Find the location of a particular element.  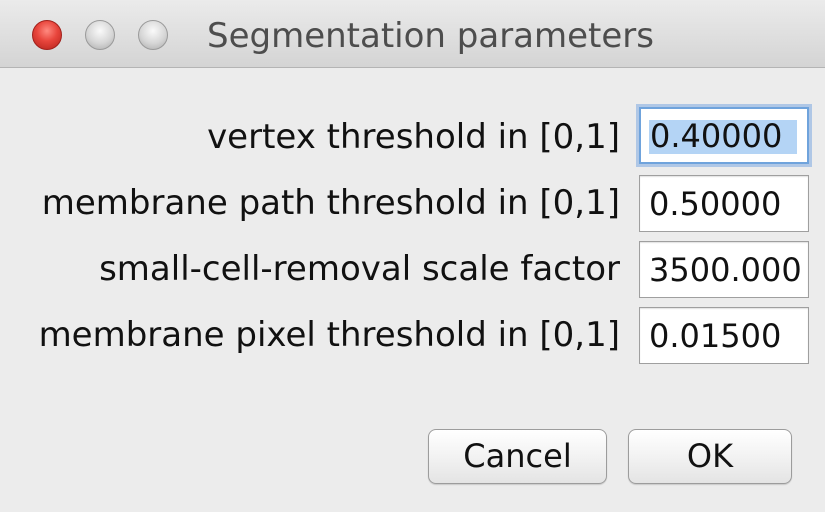

small-cell-removal-scale-field-box is located at coordinates (724, 269).